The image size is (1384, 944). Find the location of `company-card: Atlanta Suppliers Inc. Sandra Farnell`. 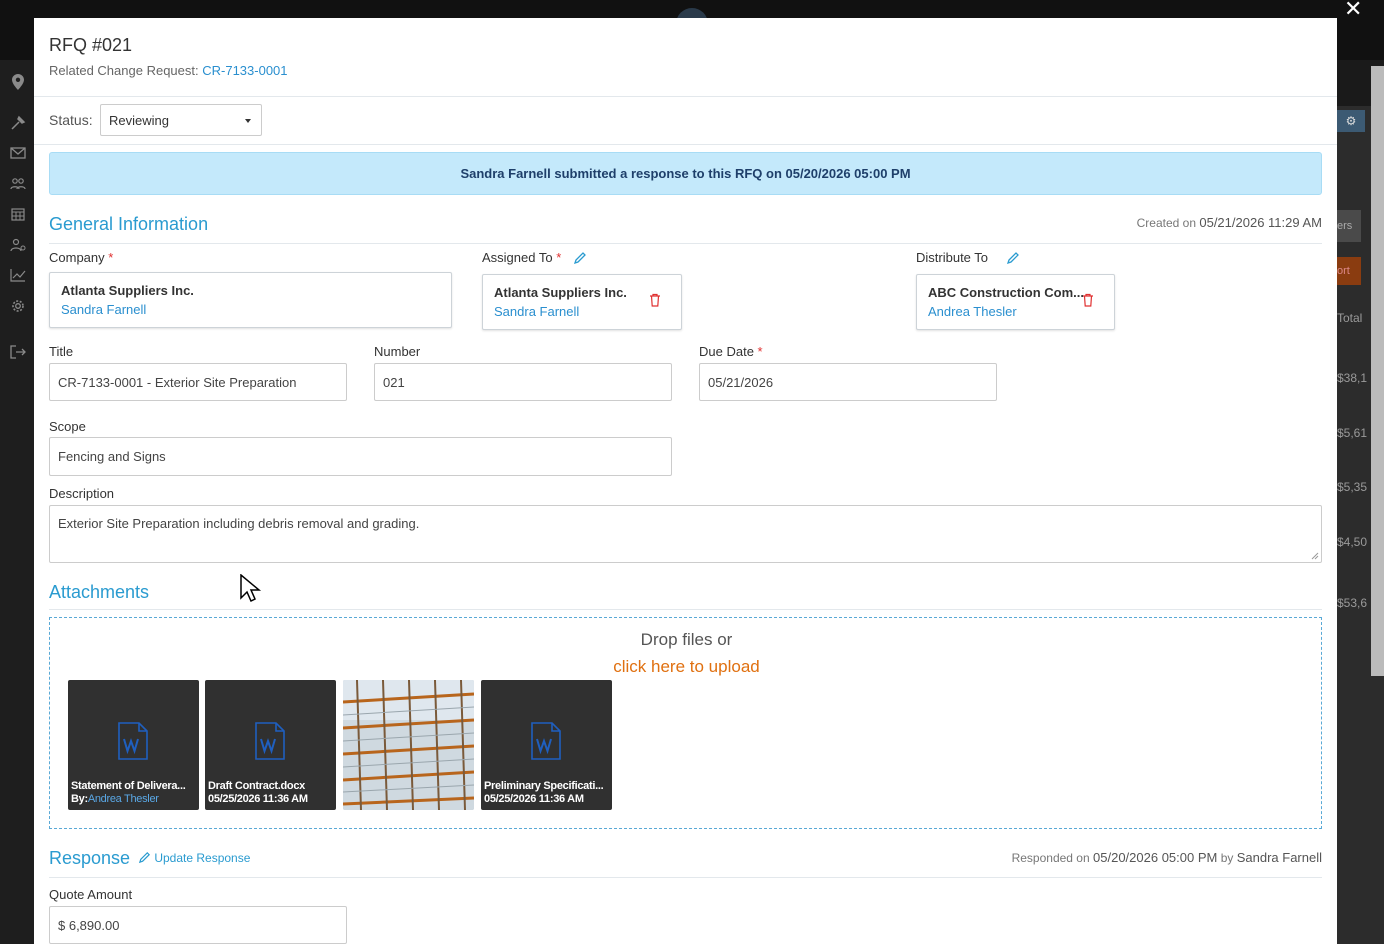

company-card: Atlanta Suppliers Inc. Sandra Farnell is located at coordinates (250, 300).